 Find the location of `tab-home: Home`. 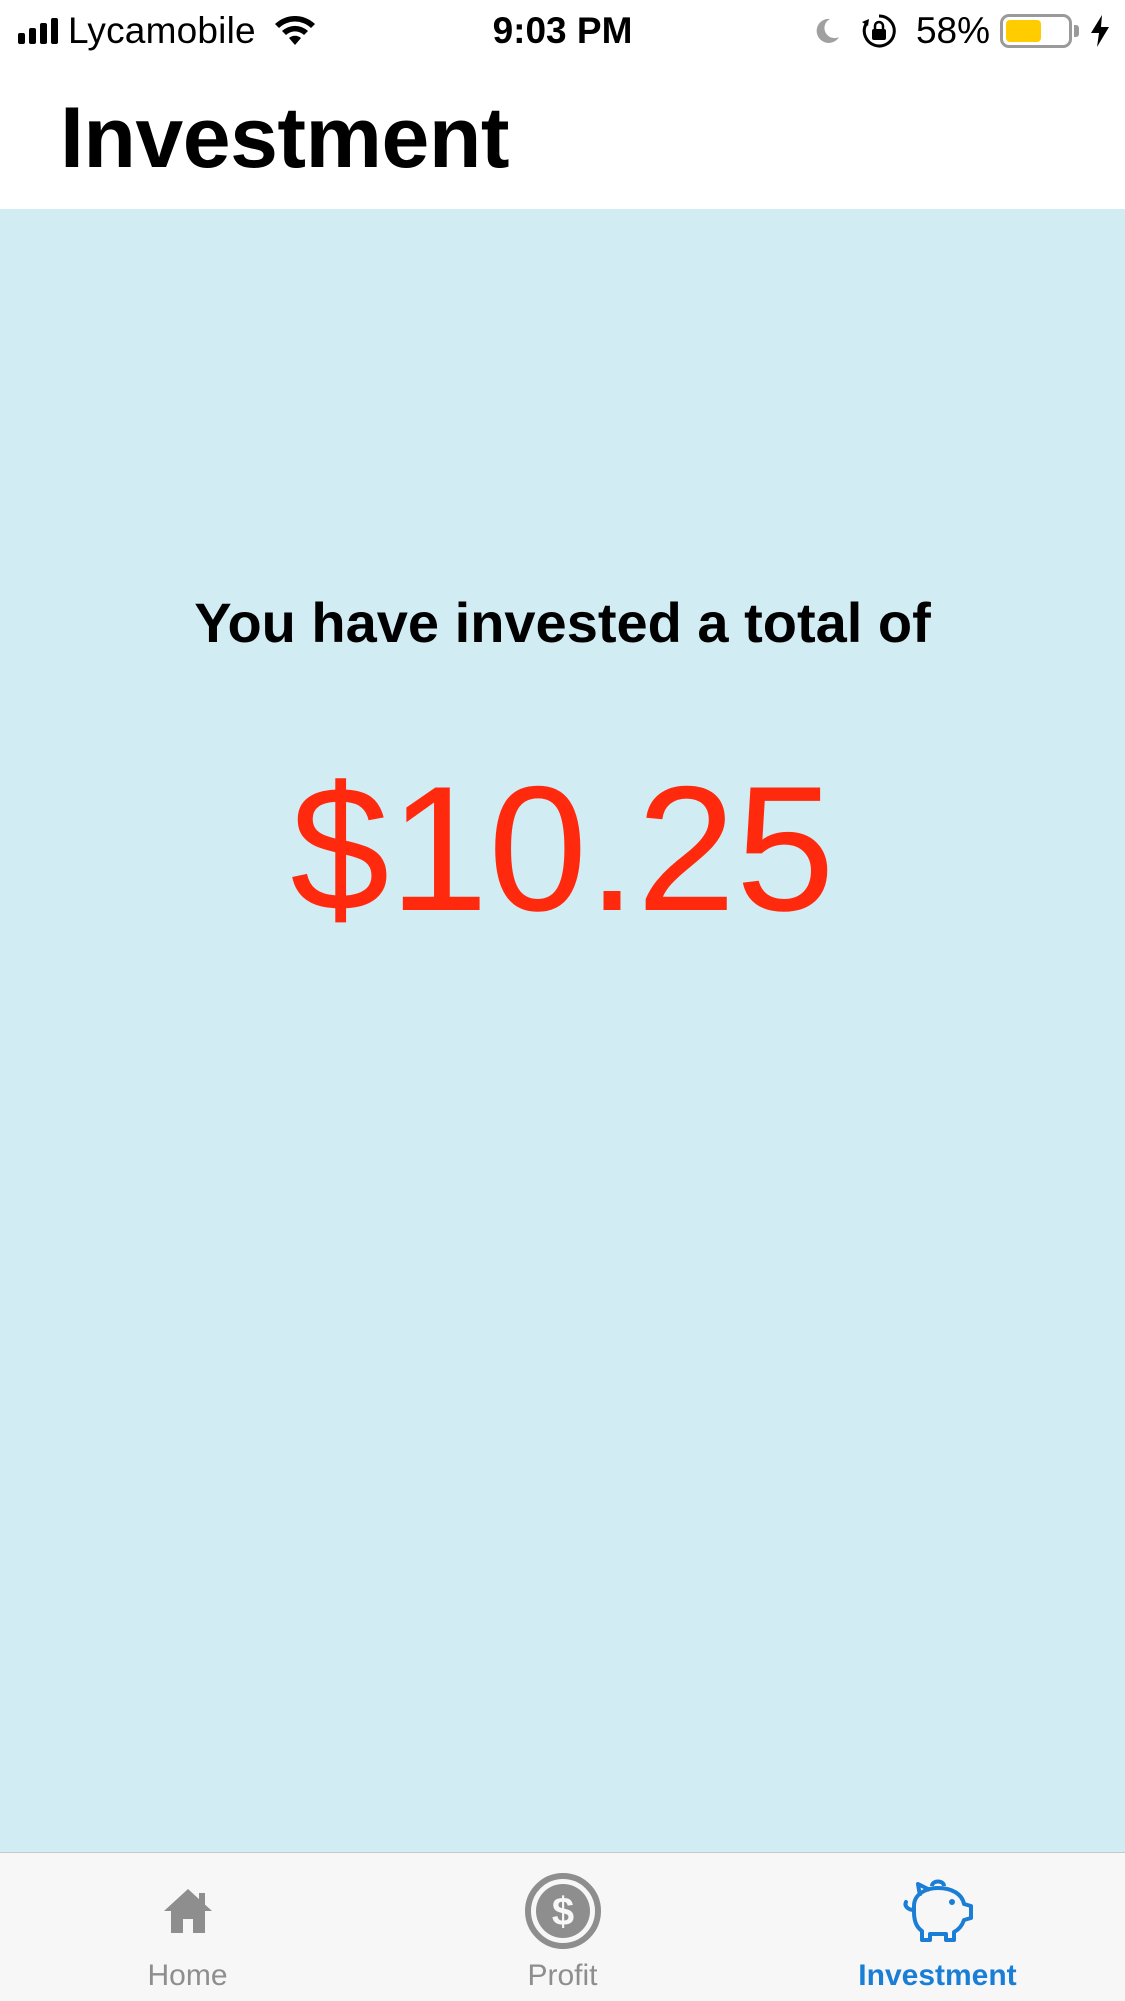

tab-home: Home is located at coordinates (187, 1927).